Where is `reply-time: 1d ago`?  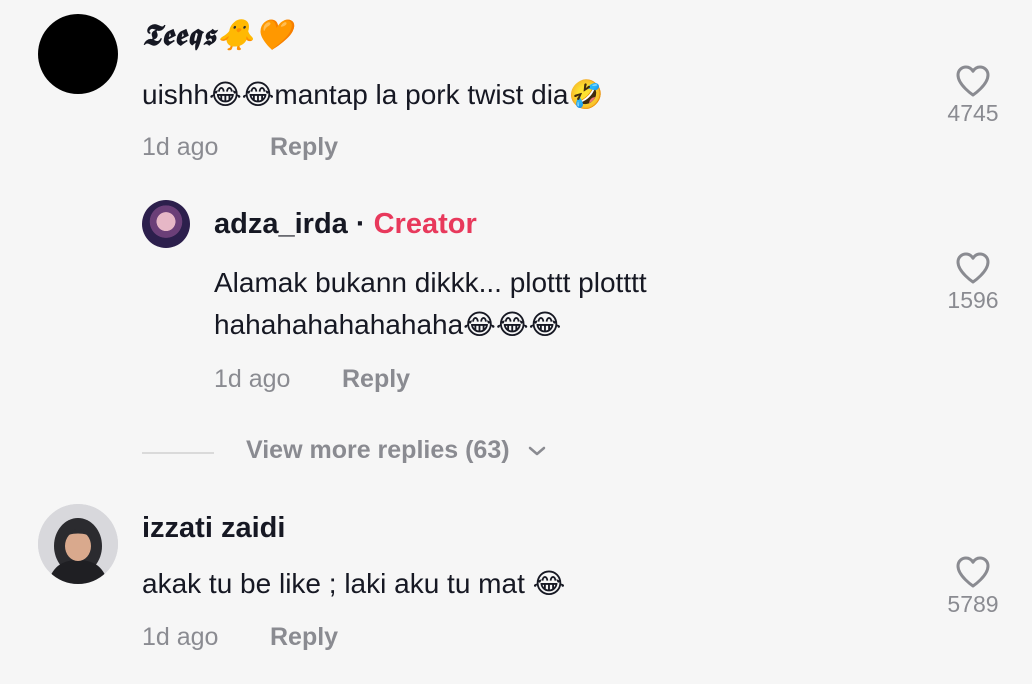 reply-time: 1d ago is located at coordinates (252, 379).